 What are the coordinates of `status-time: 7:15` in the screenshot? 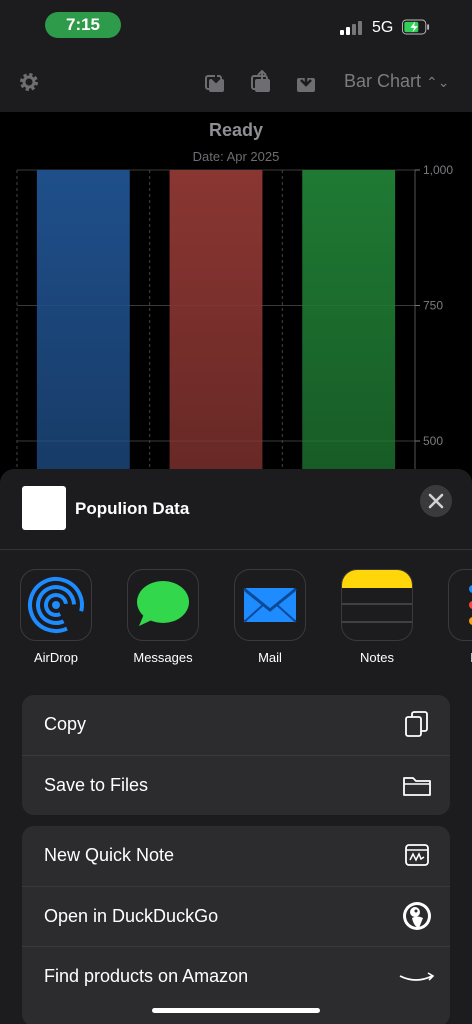 It's located at (83, 25).